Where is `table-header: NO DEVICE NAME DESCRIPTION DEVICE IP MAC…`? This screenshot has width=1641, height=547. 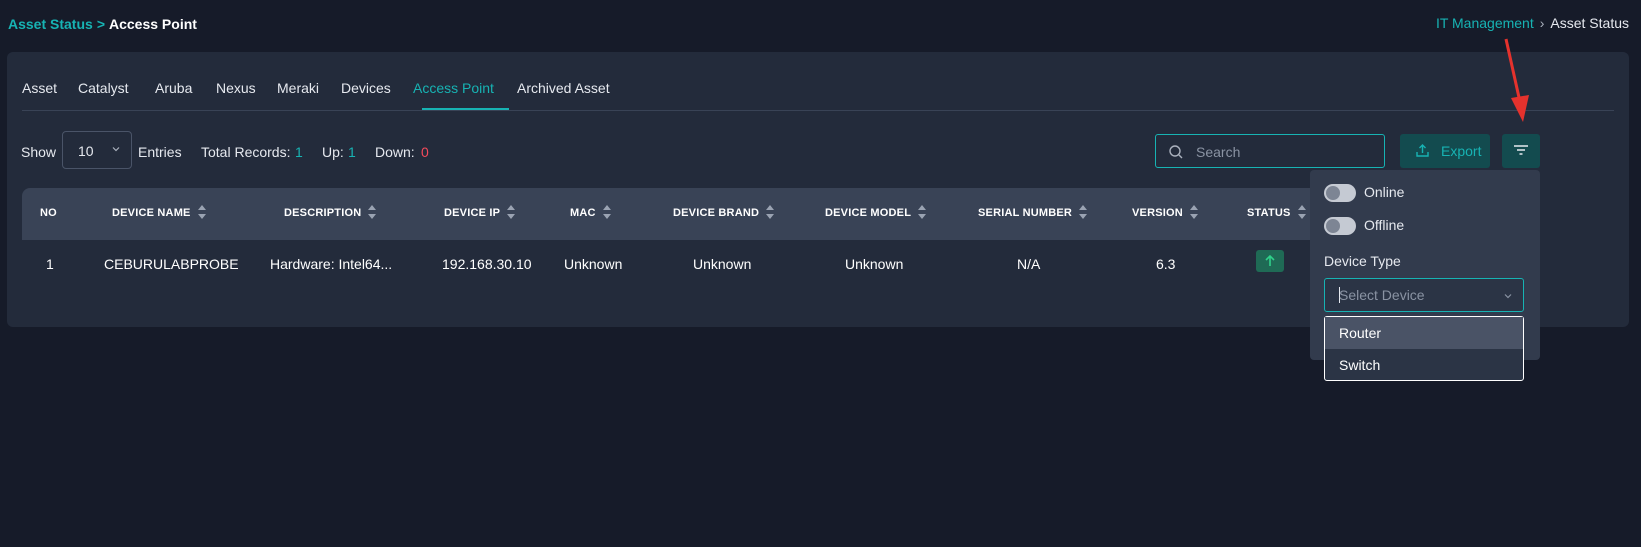
table-header: NO DEVICE NAME DESCRIPTION DEVICE IP MAC… is located at coordinates (672, 214).